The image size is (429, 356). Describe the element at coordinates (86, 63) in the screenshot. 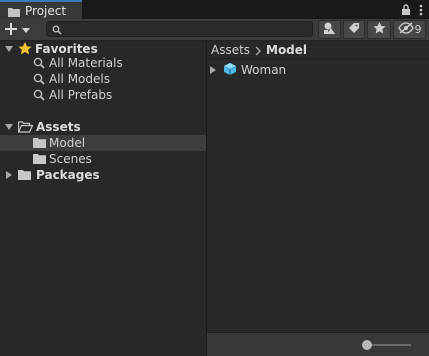

I see `tree-label: All Materials` at that location.